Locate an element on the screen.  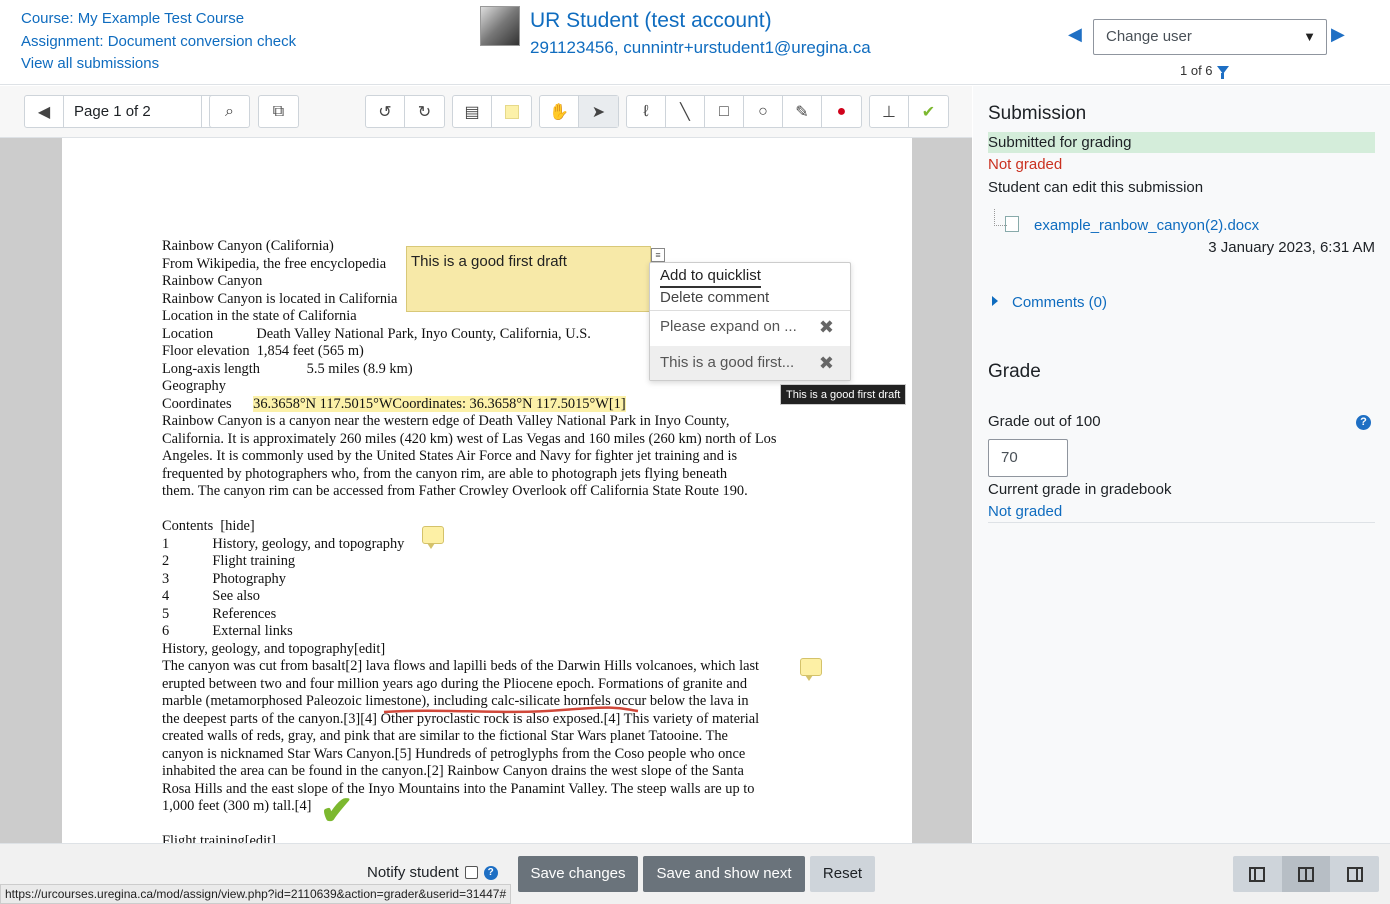
view-all-submissions-link: View all submissions is located at coordinates (158, 64).